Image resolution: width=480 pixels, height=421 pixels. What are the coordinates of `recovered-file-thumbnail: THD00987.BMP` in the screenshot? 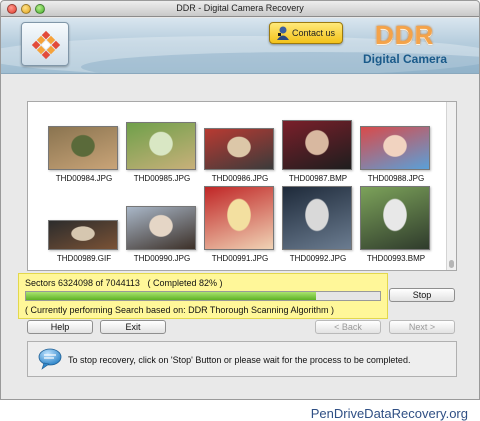 It's located at (318, 148).